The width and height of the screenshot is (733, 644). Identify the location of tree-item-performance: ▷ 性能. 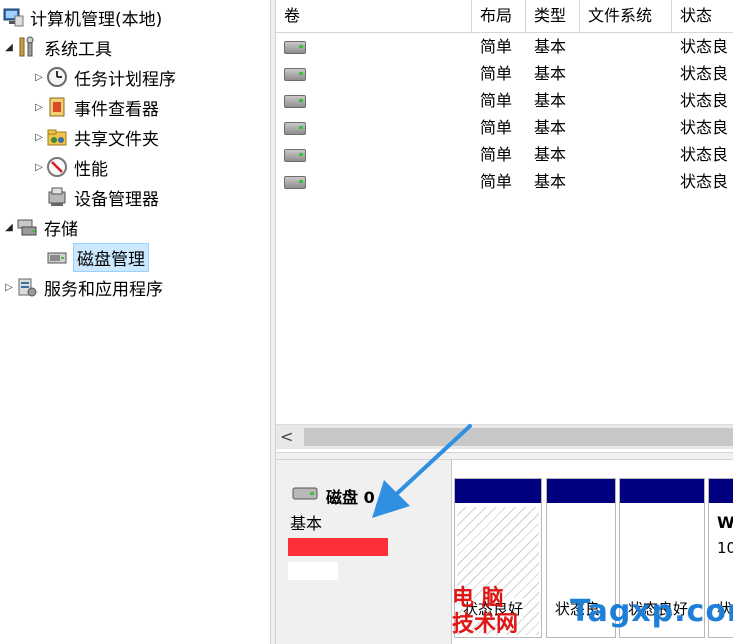
(70, 167).